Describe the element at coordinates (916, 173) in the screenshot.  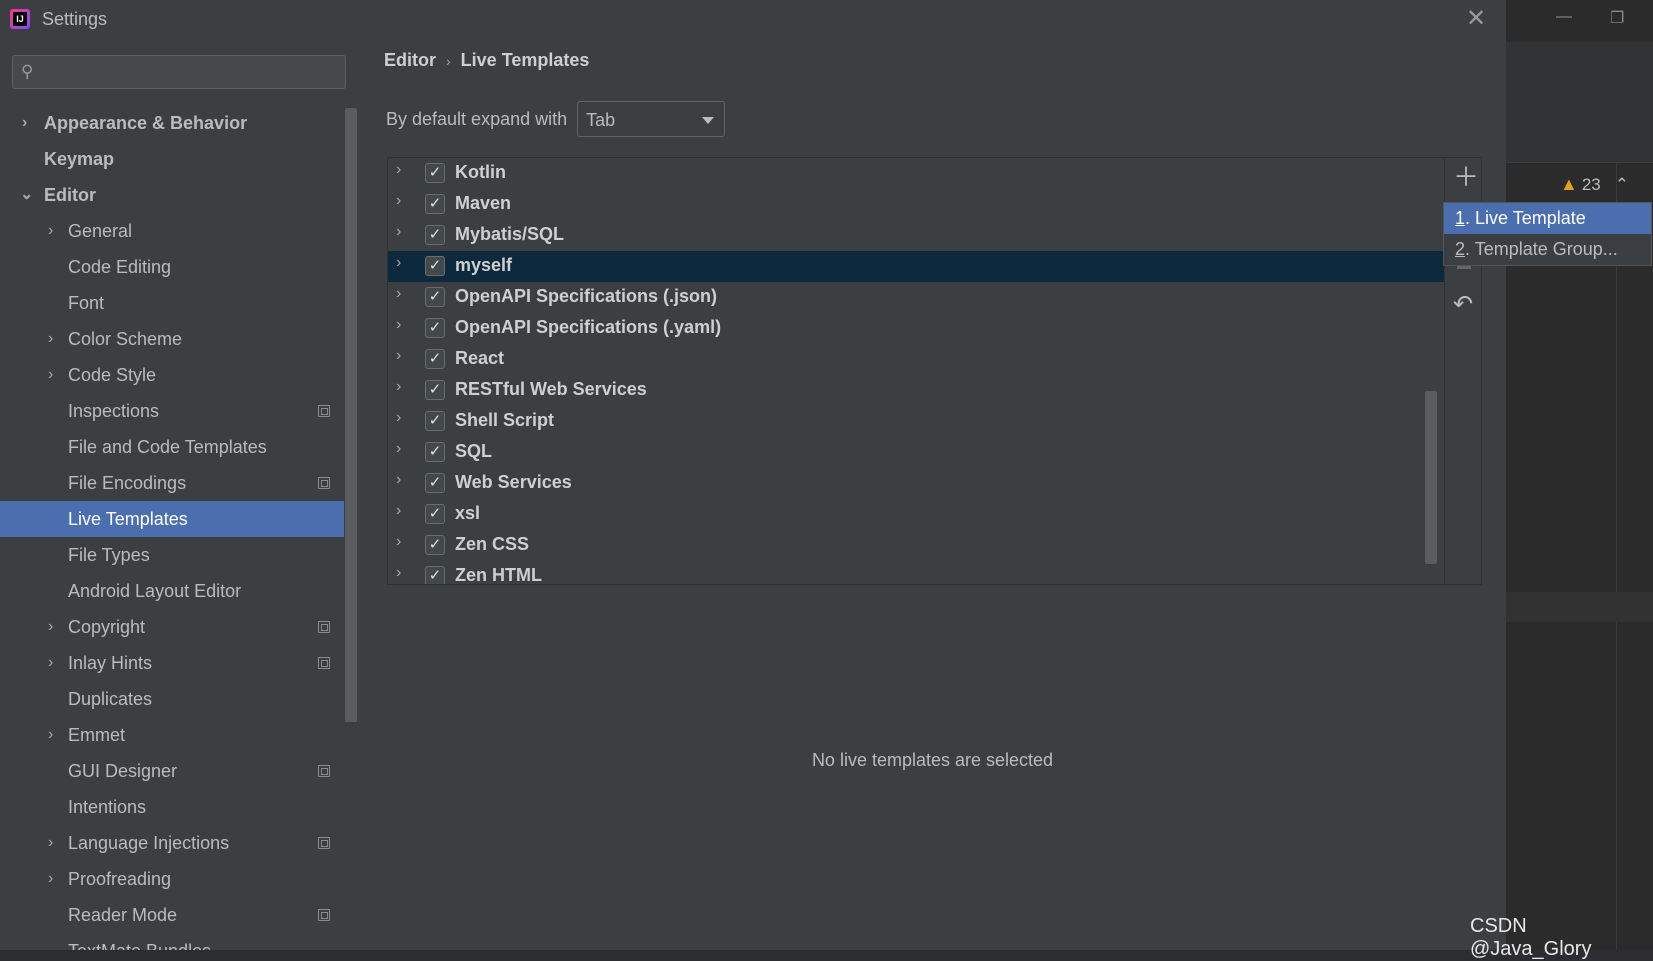
I see `template-group-row: › ✓ Kotlin` at that location.